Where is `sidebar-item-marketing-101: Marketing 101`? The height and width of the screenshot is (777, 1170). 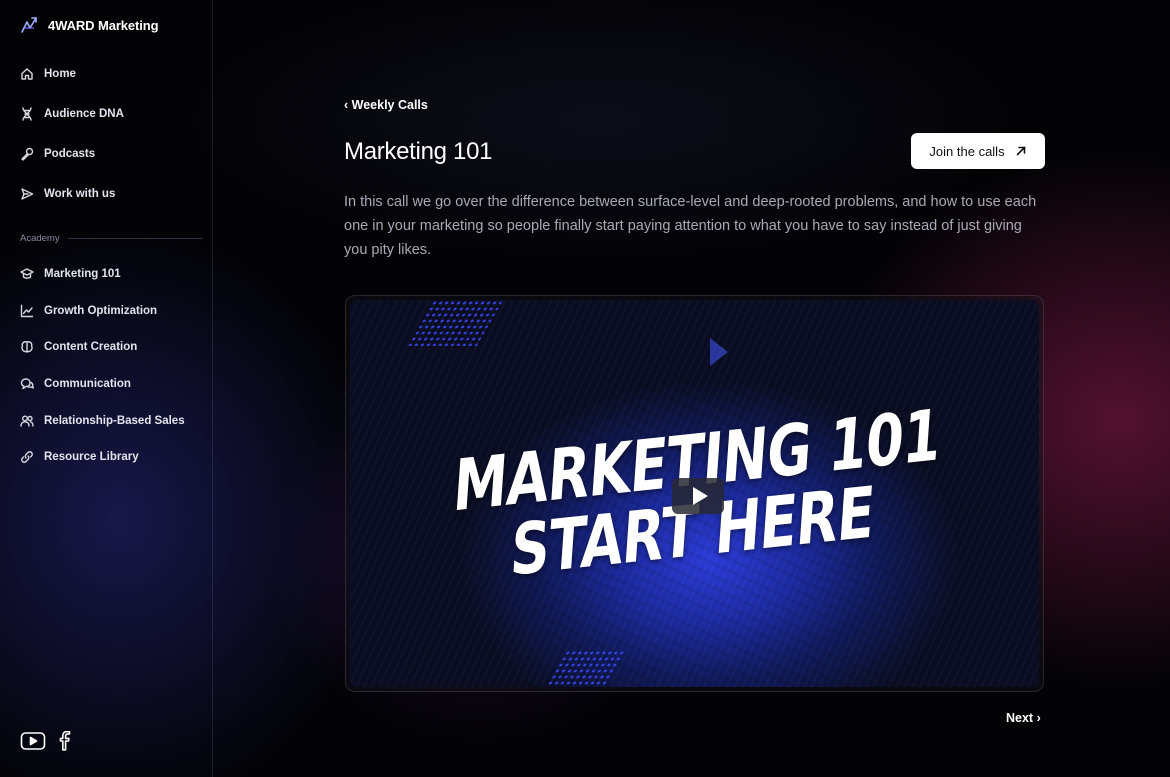 sidebar-item-marketing-101: Marketing 101 is located at coordinates (70, 274).